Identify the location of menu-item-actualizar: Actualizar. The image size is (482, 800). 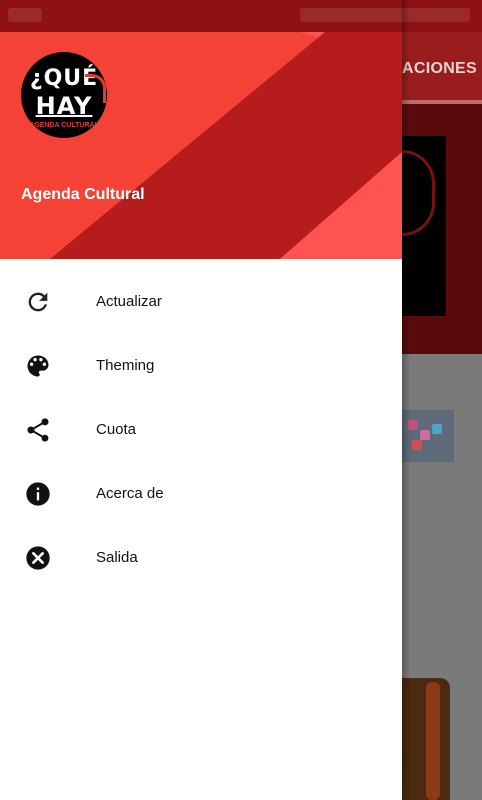
(201, 302).